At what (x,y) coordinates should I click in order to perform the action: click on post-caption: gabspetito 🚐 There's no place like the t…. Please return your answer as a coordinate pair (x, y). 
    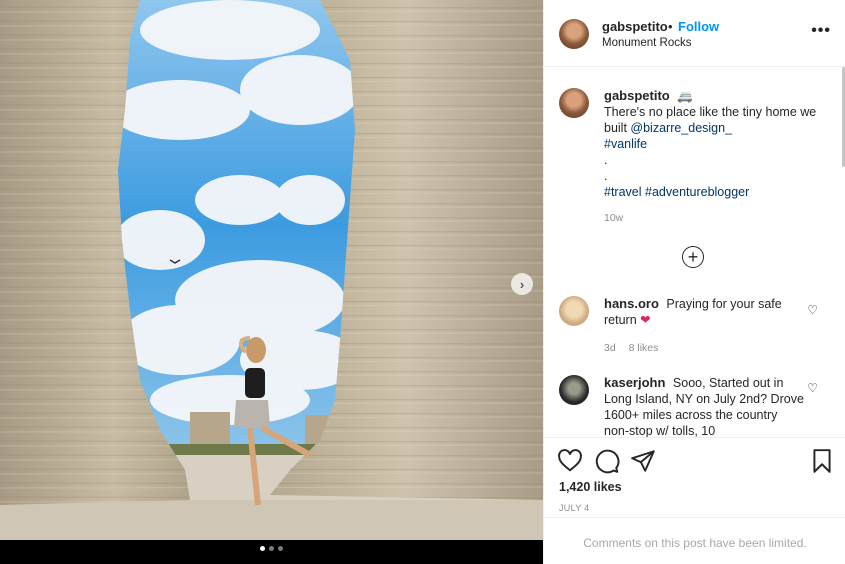
    Looking at the image, I should click on (716, 157).